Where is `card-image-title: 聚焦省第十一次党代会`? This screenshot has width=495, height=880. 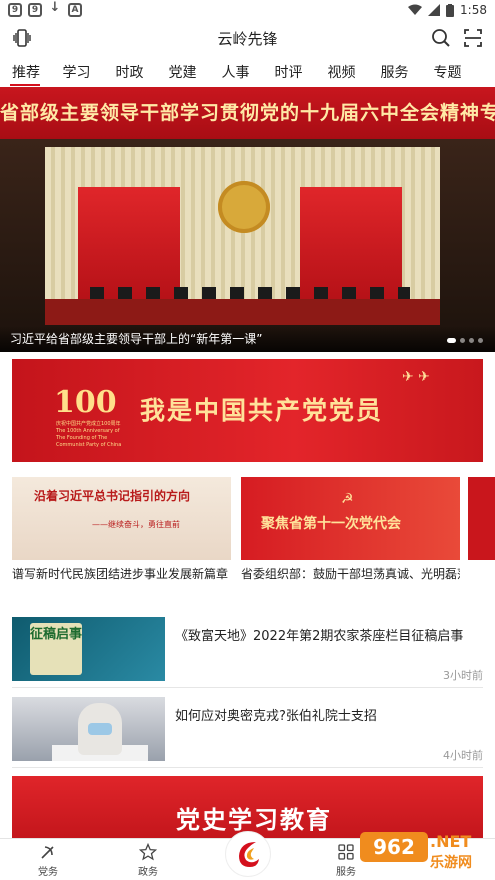
card-image-title: 聚焦省第十一次党代会 is located at coordinates (331, 524).